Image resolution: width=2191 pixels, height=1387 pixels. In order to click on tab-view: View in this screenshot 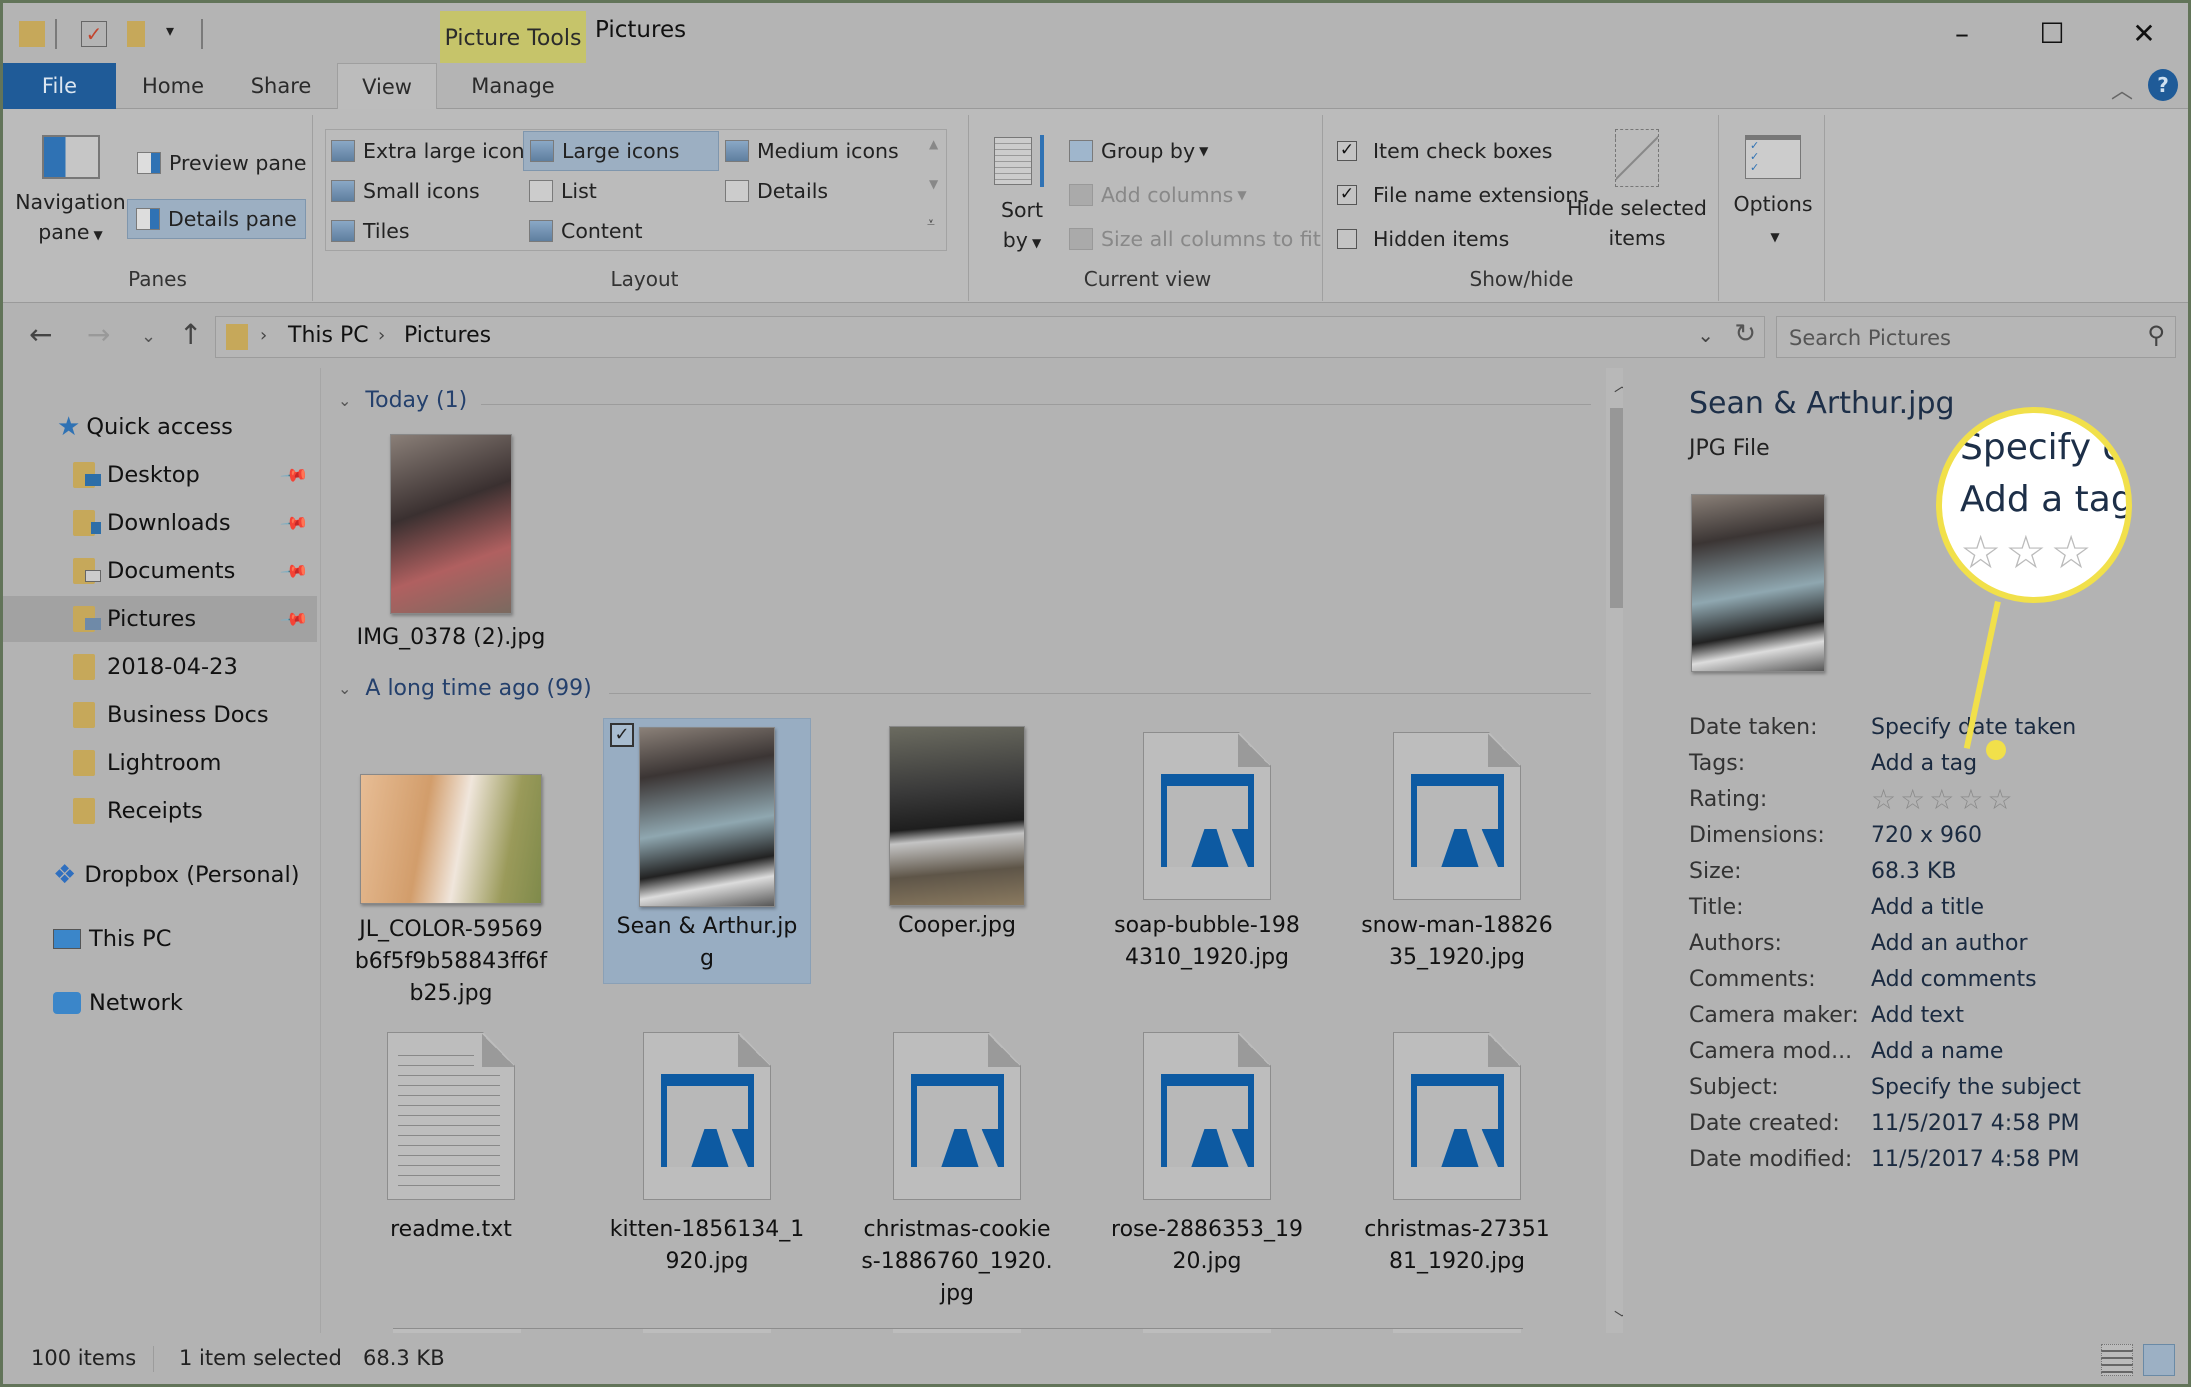, I will do `click(387, 86)`.